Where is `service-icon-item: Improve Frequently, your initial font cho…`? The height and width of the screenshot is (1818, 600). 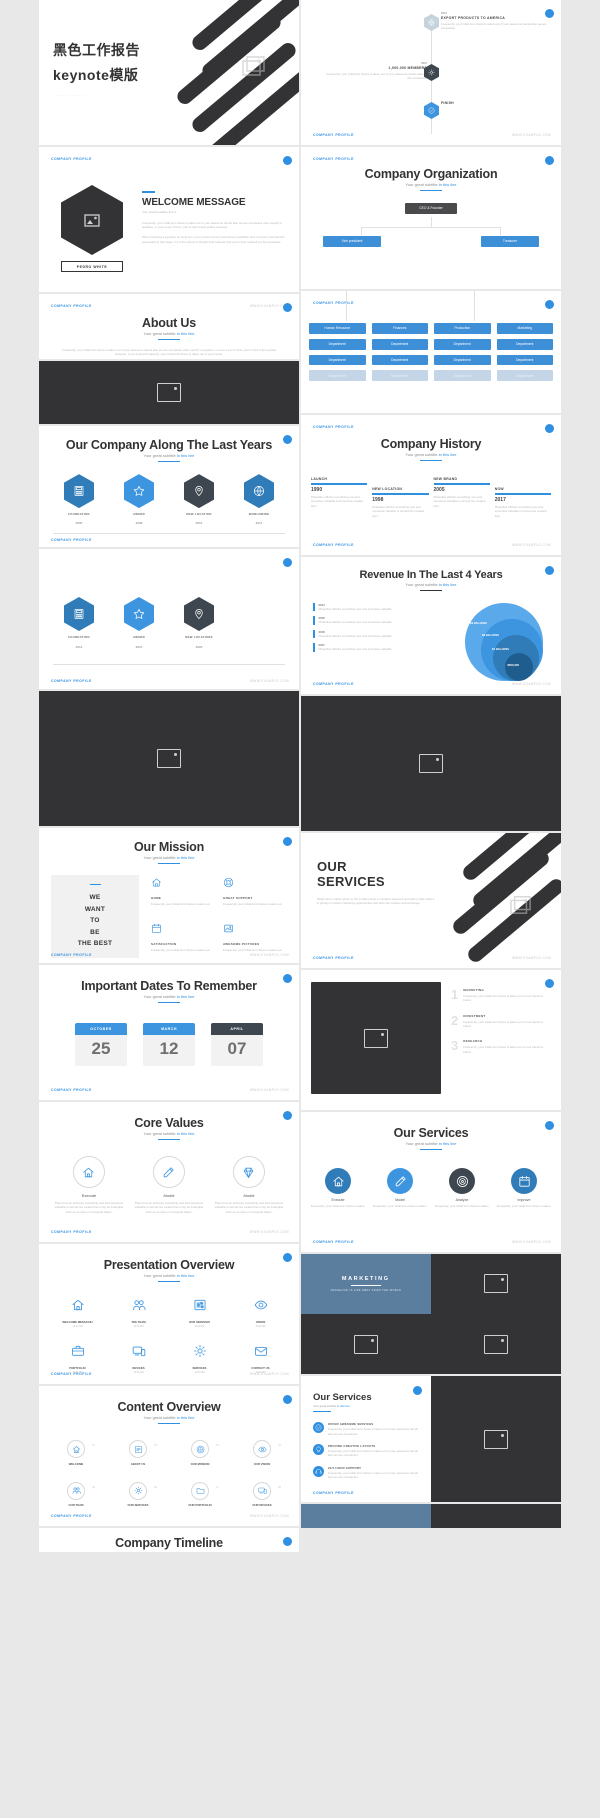
service-icon-item: Improve Frequently, your initial font cho… is located at coordinates (523, 1188).